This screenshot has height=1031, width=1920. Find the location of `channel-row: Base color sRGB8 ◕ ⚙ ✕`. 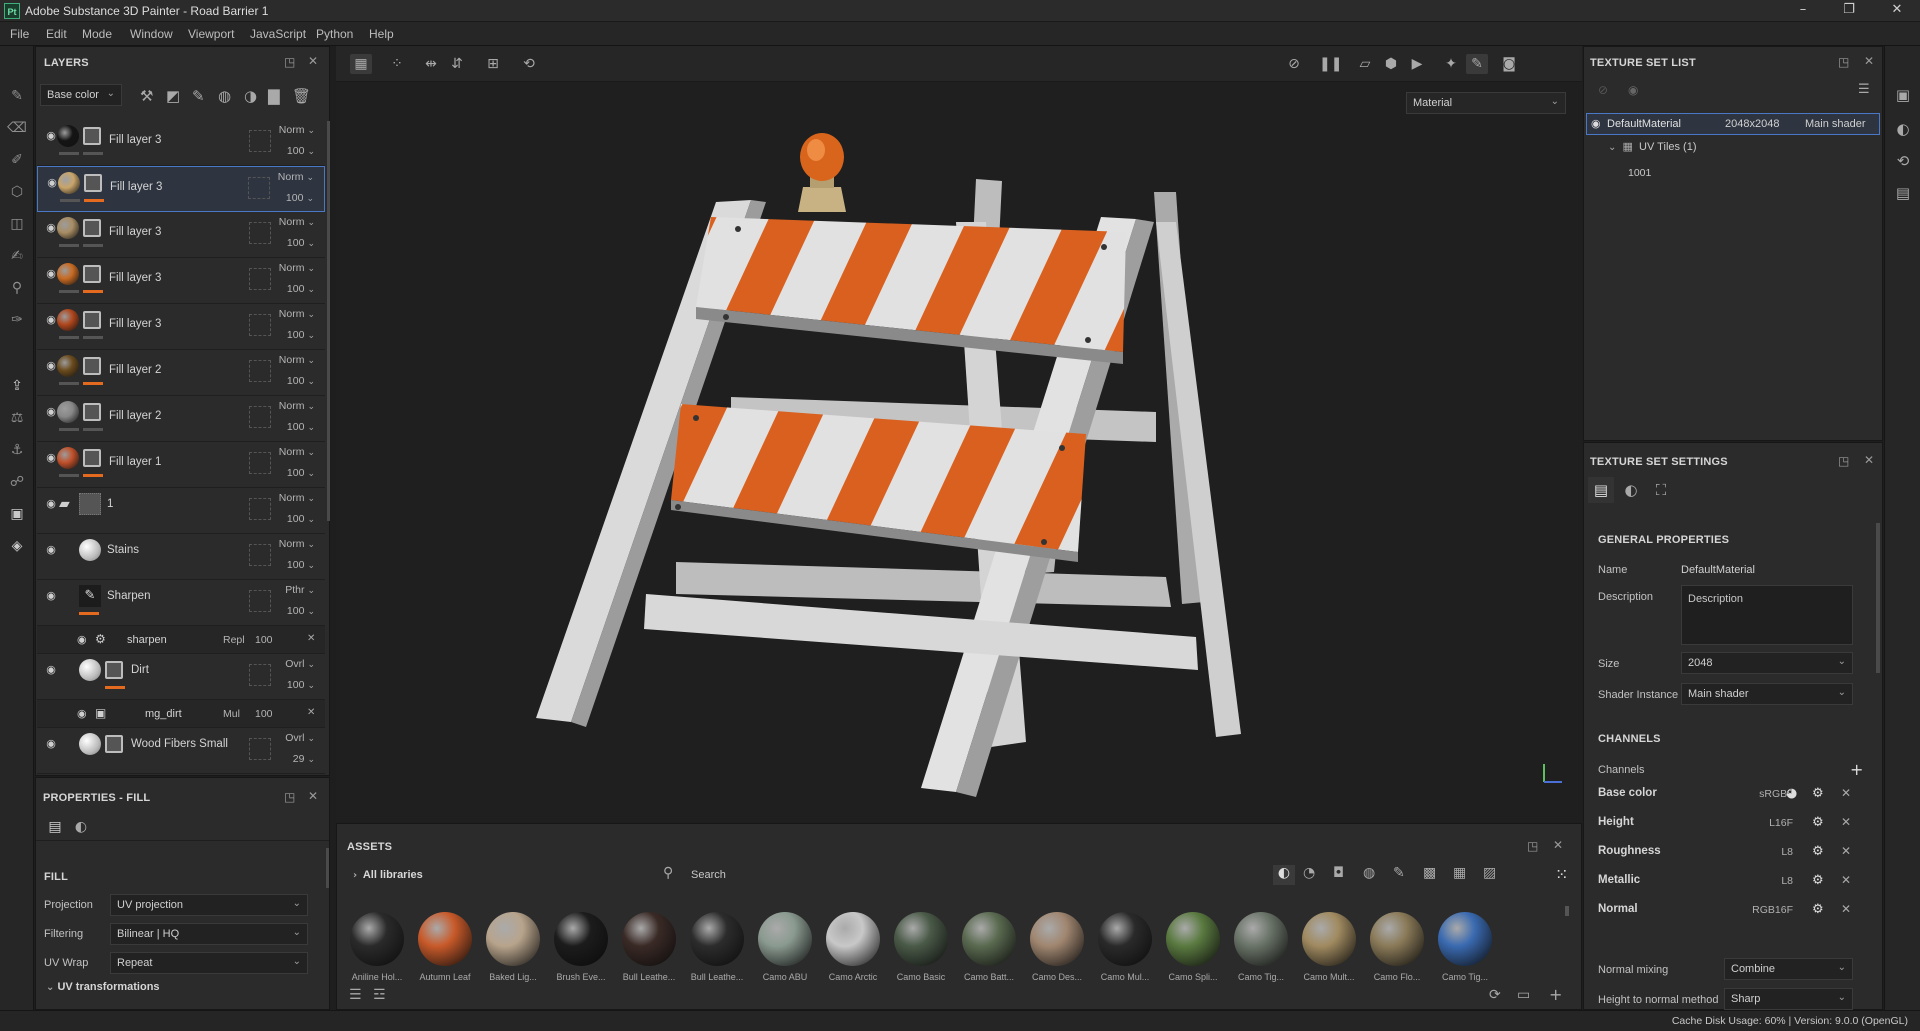

channel-row: Base color sRGB8 ◕ ⚙ ✕ is located at coordinates (1730, 795).